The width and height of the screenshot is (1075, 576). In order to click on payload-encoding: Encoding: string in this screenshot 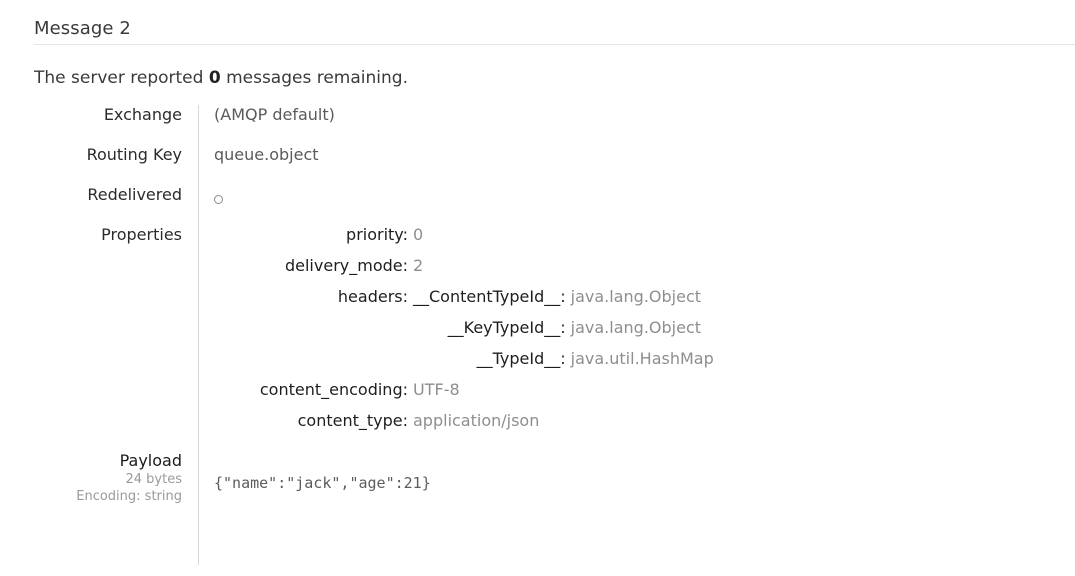, I will do `click(129, 496)`.